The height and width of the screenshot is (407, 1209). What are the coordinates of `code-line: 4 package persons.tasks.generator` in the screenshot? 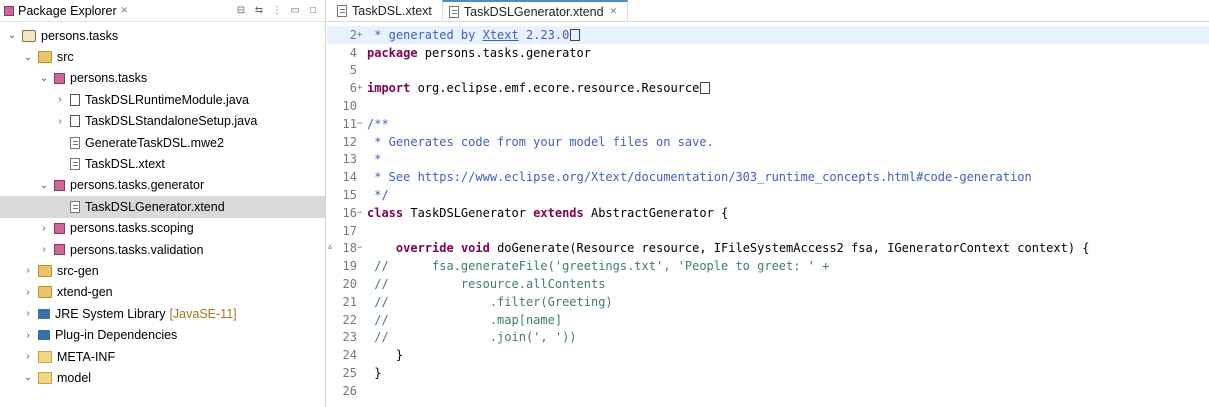 It's located at (768, 53).